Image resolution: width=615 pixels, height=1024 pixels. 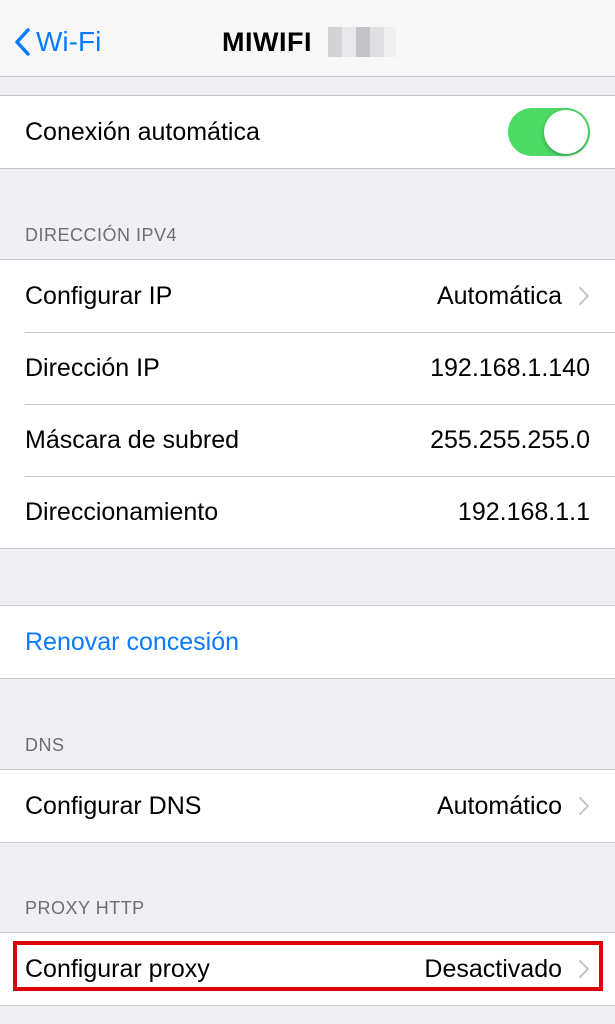 I want to click on renew-lease-button: Renovar concesión, so click(x=307, y=642).